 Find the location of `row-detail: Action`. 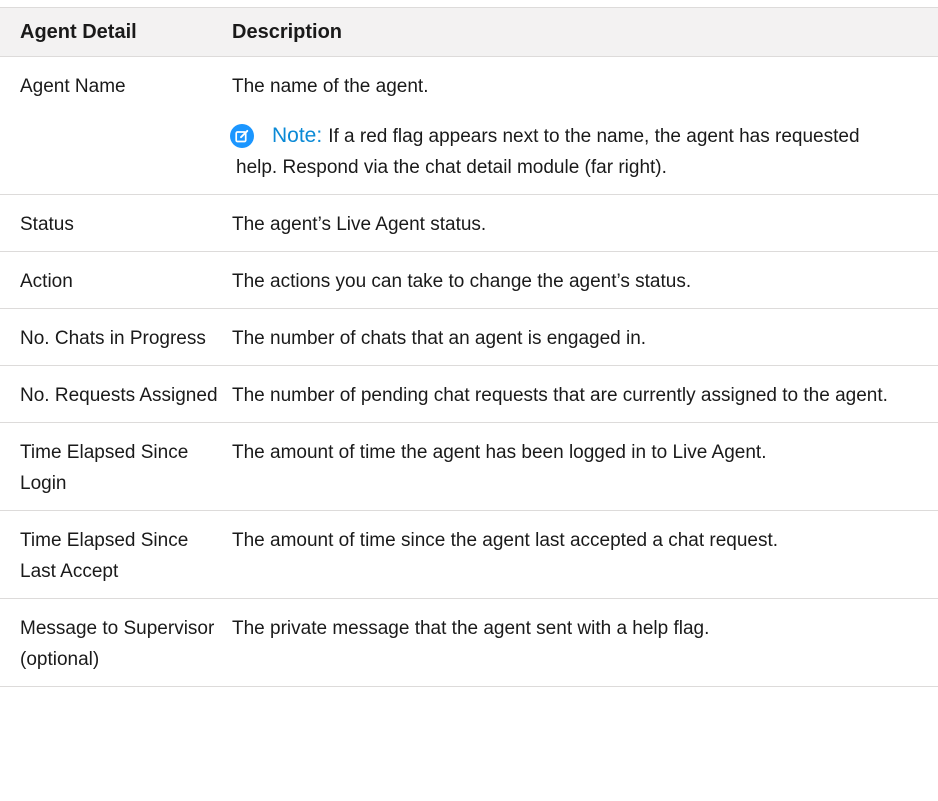

row-detail: Action is located at coordinates (116, 280).